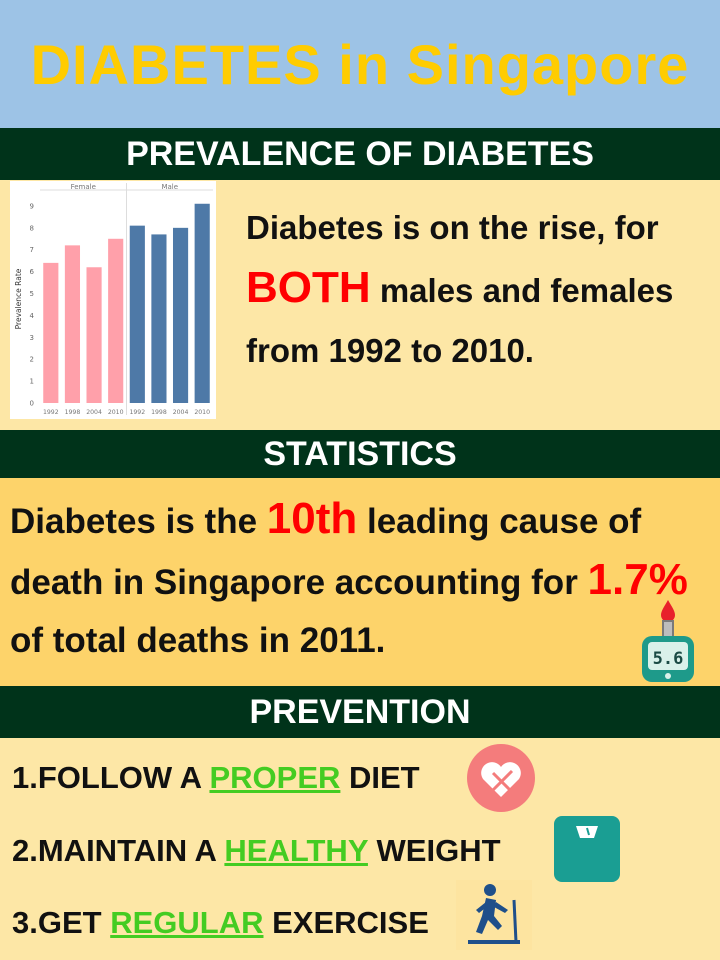 This screenshot has width=720, height=960. I want to click on statistics-heading: STATISTICS, so click(360, 453).